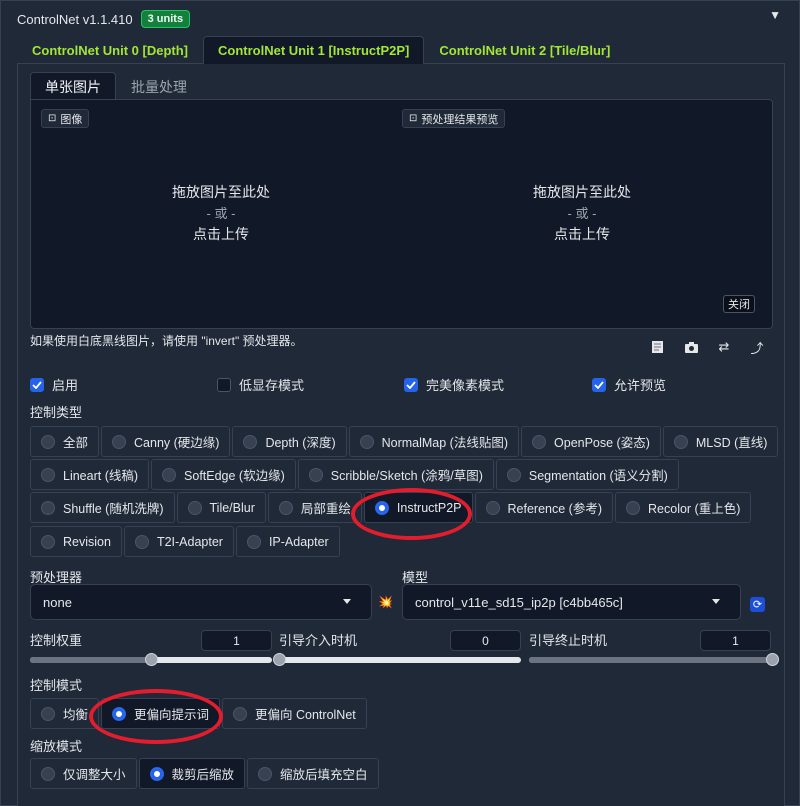 Image resolution: width=800 pixels, height=806 pixels. What do you see at coordinates (757, 347) in the screenshot?
I see `send-icon: ⤴` at bounding box center [757, 347].